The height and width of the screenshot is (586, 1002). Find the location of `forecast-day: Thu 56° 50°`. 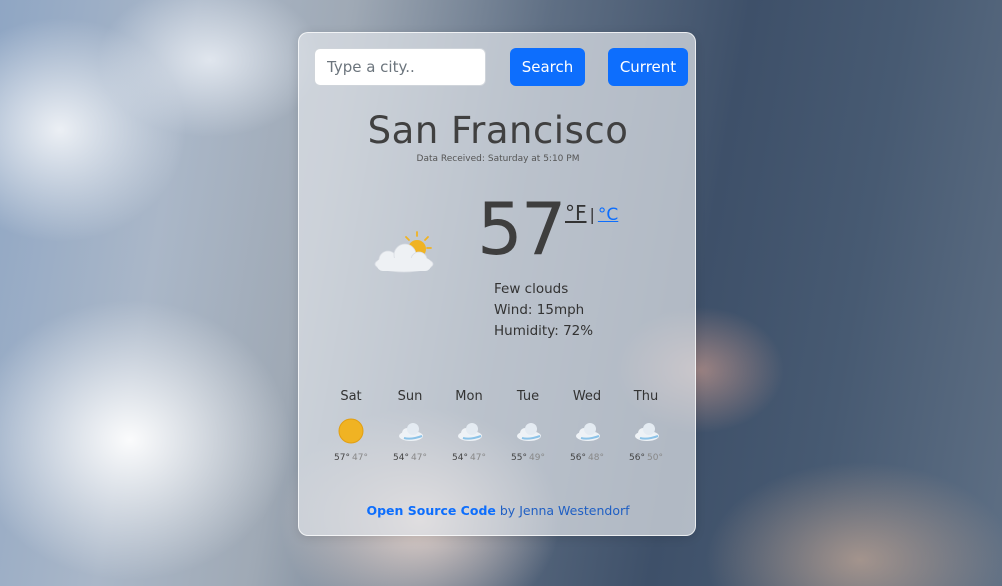

forecast-day: Thu 56° 50° is located at coordinates (646, 426).